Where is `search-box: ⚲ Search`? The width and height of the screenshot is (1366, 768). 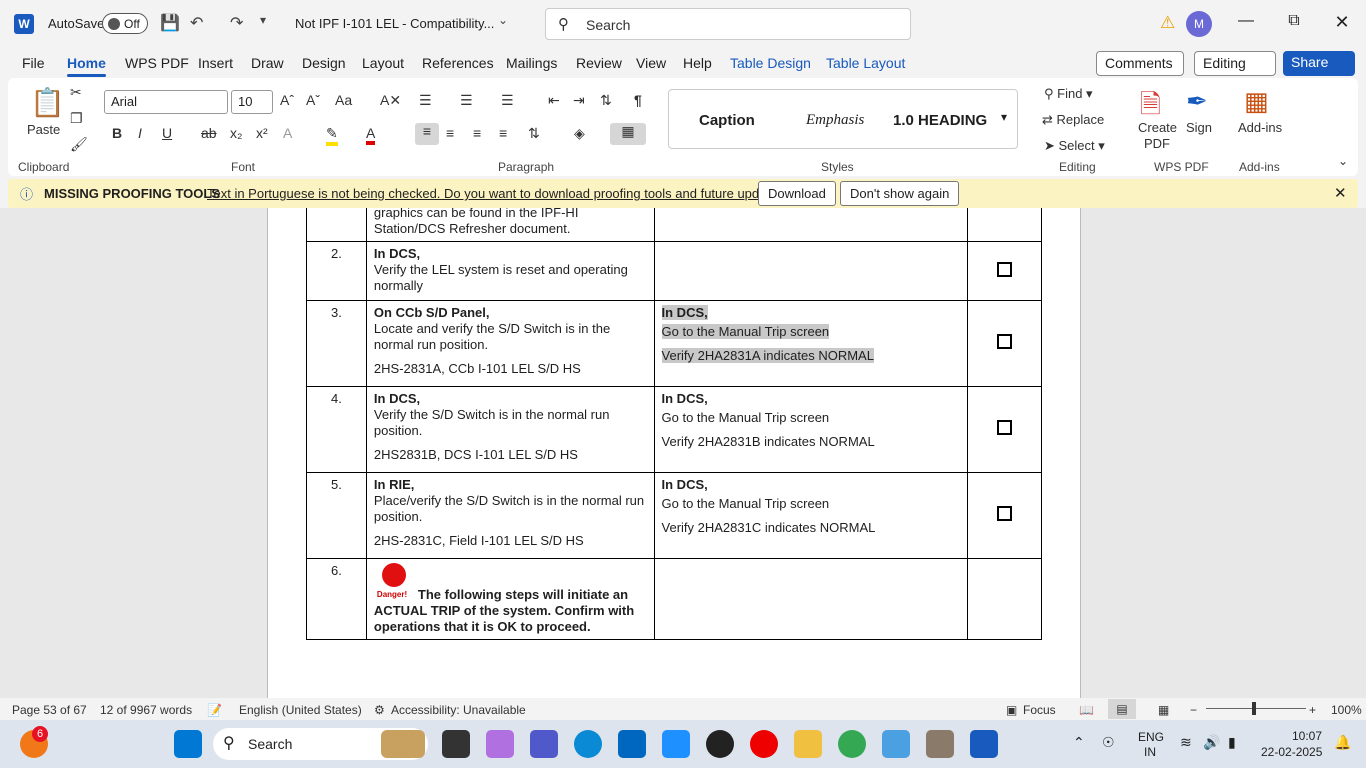 search-box: ⚲ Search is located at coordinates (728, 24).